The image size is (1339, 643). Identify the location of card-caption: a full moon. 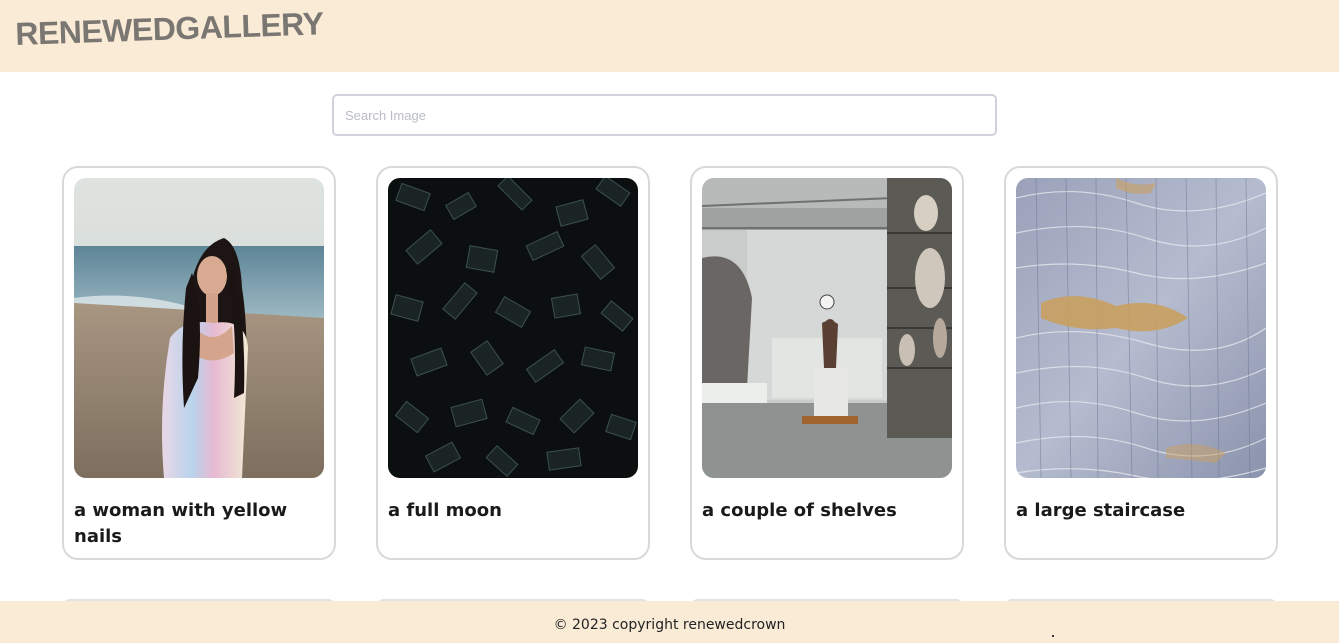
(445, 510).